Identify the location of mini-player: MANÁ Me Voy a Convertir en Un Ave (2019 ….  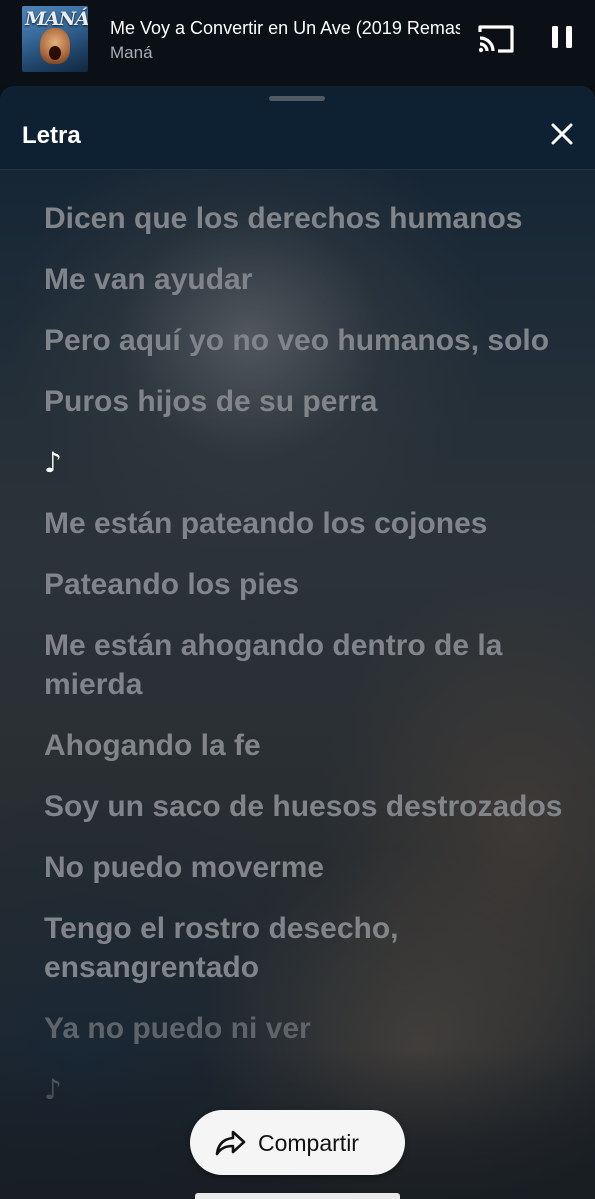
(297, 43).